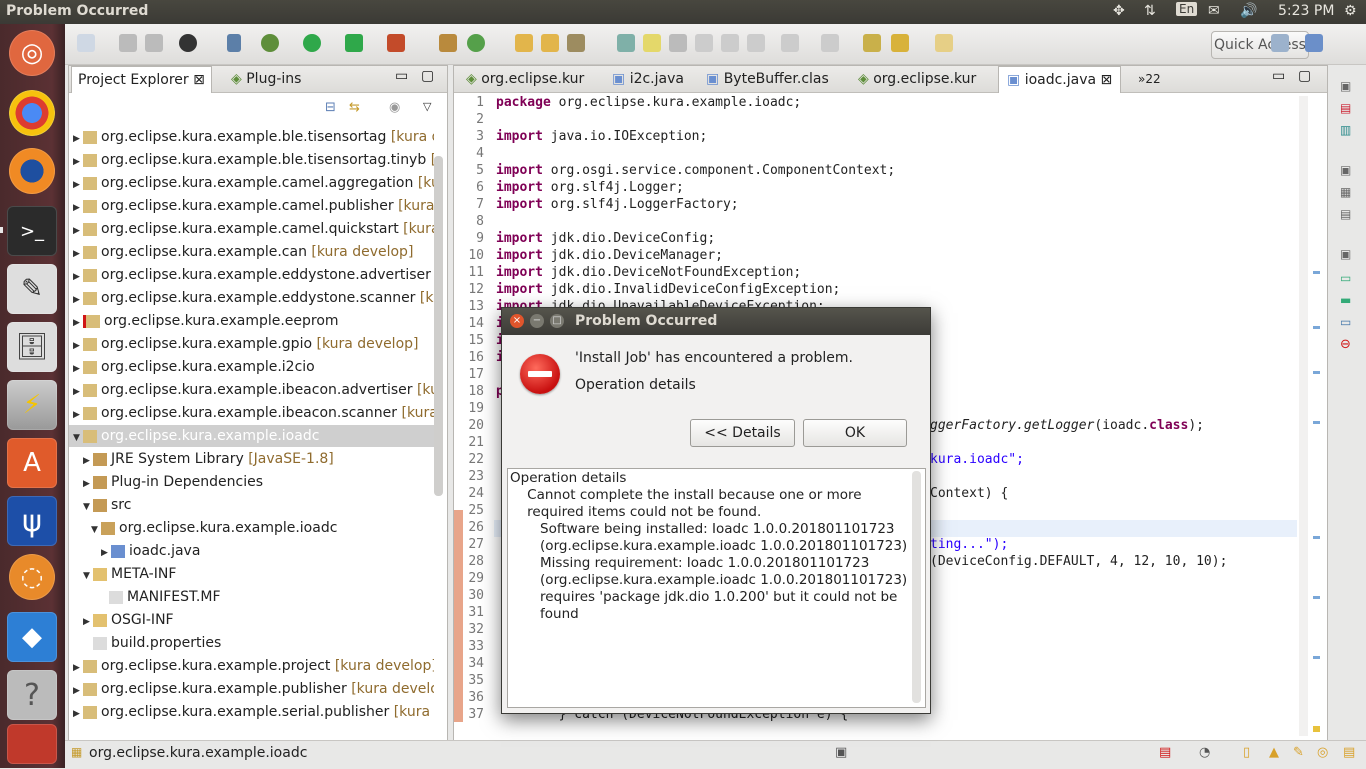 This screenshot has width=1366, height=769. What do you see at coordinates (152, 643) in the screenshot?
I see `tree-item: build.properties` at bounding box center [152, 643].